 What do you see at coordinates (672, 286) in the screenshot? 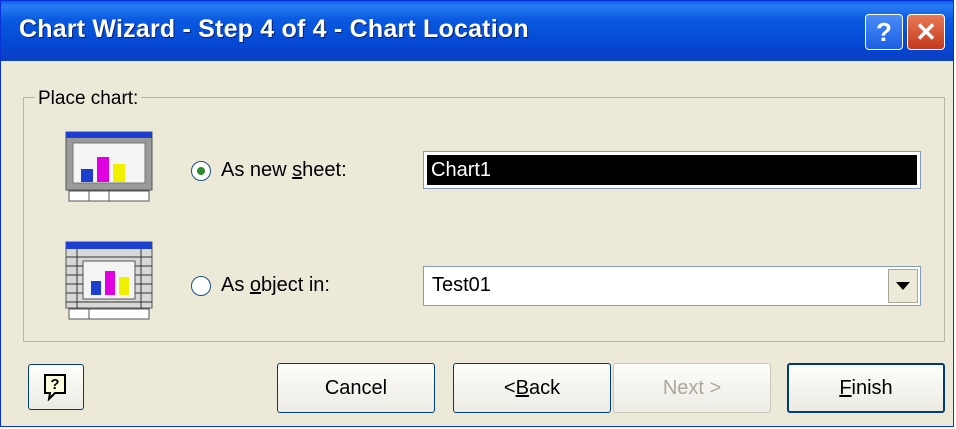
I see `object-in-select: Test01` at bounding box center [672, 286].